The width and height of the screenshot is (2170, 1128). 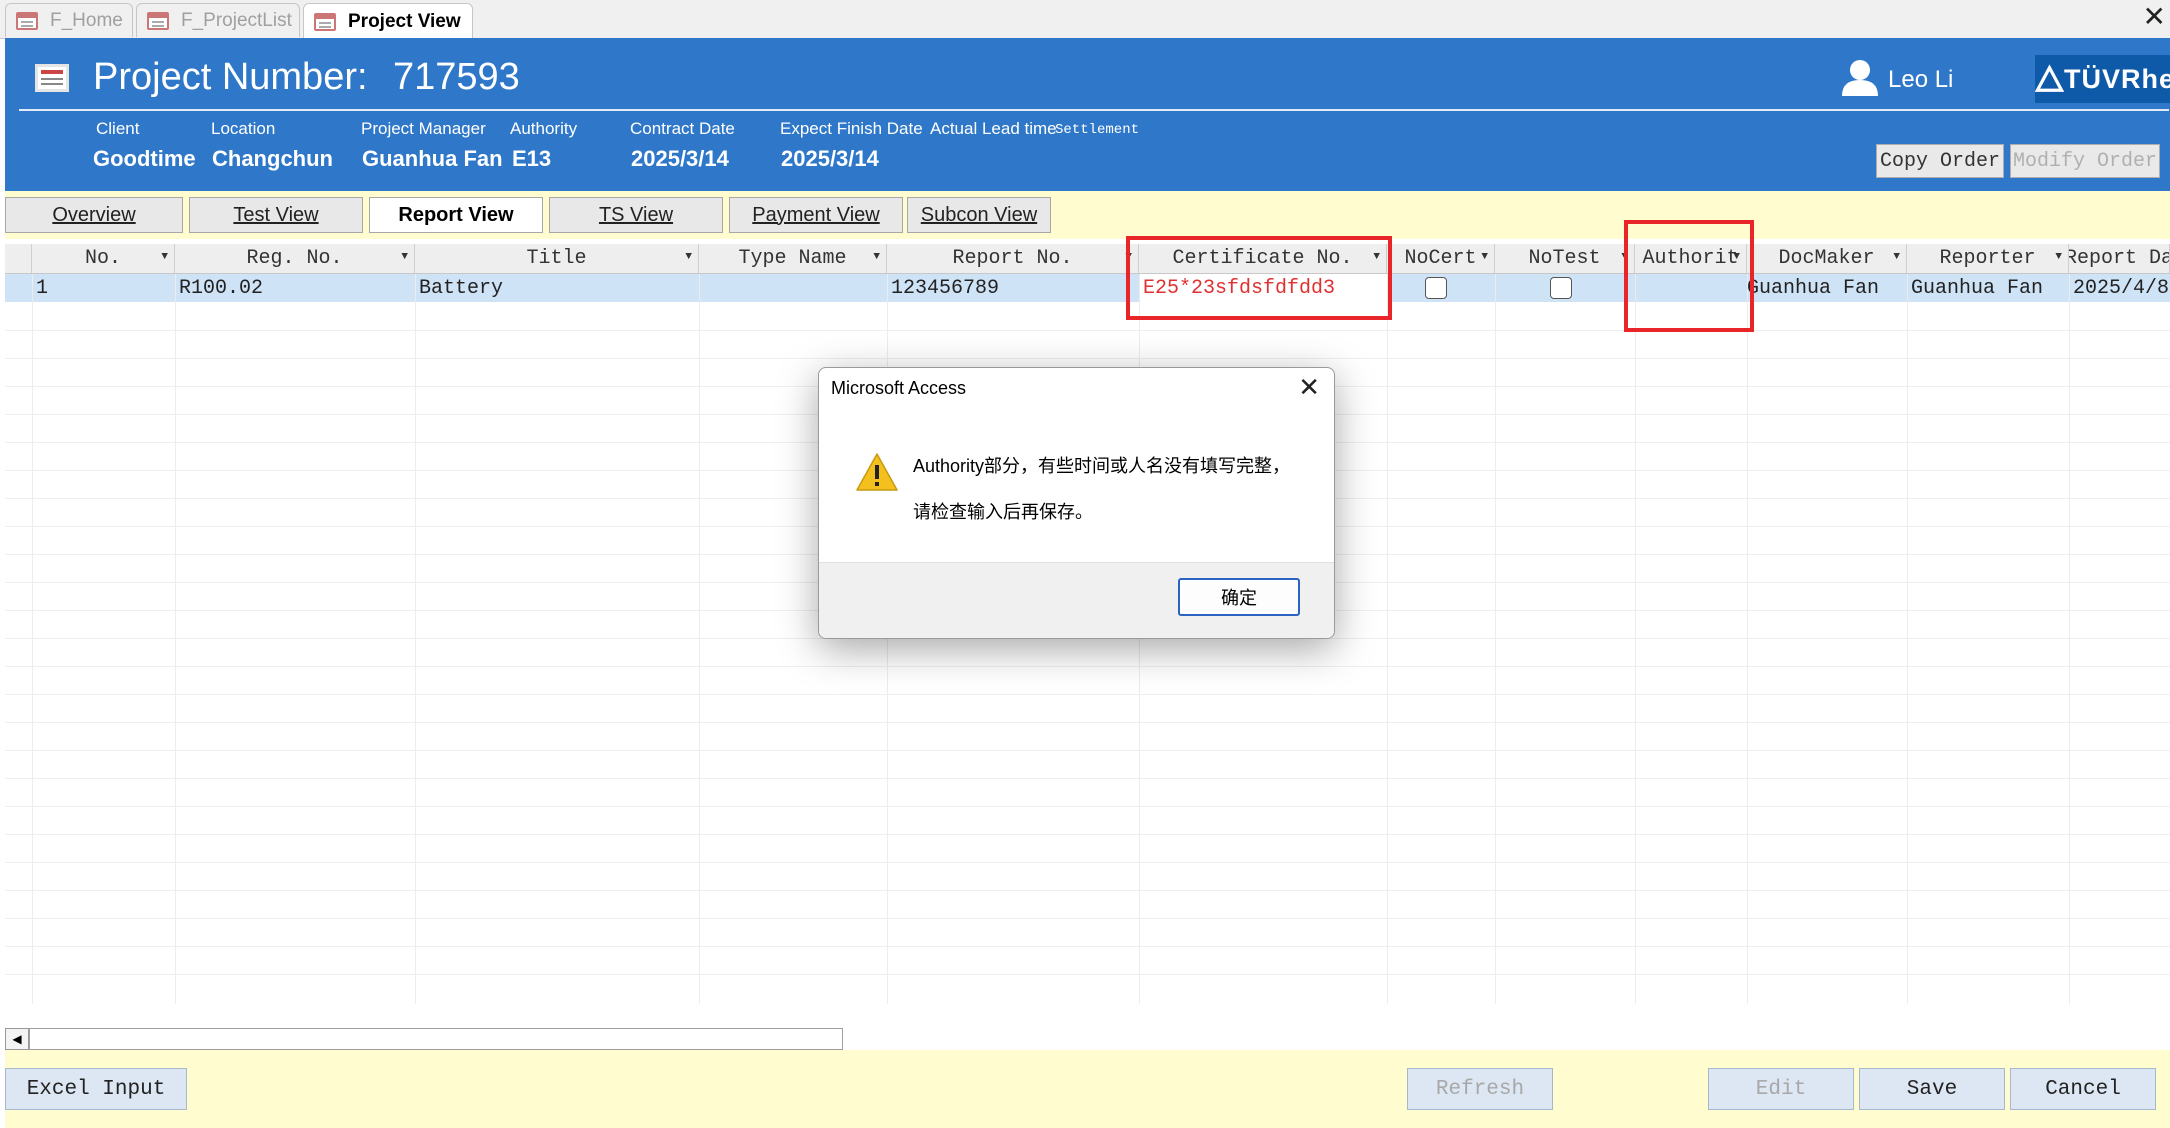 What do you see at coordinates (144, 158) in the screenshot?
I see `client-value: Goodtime` at bounding box center [144, 158].